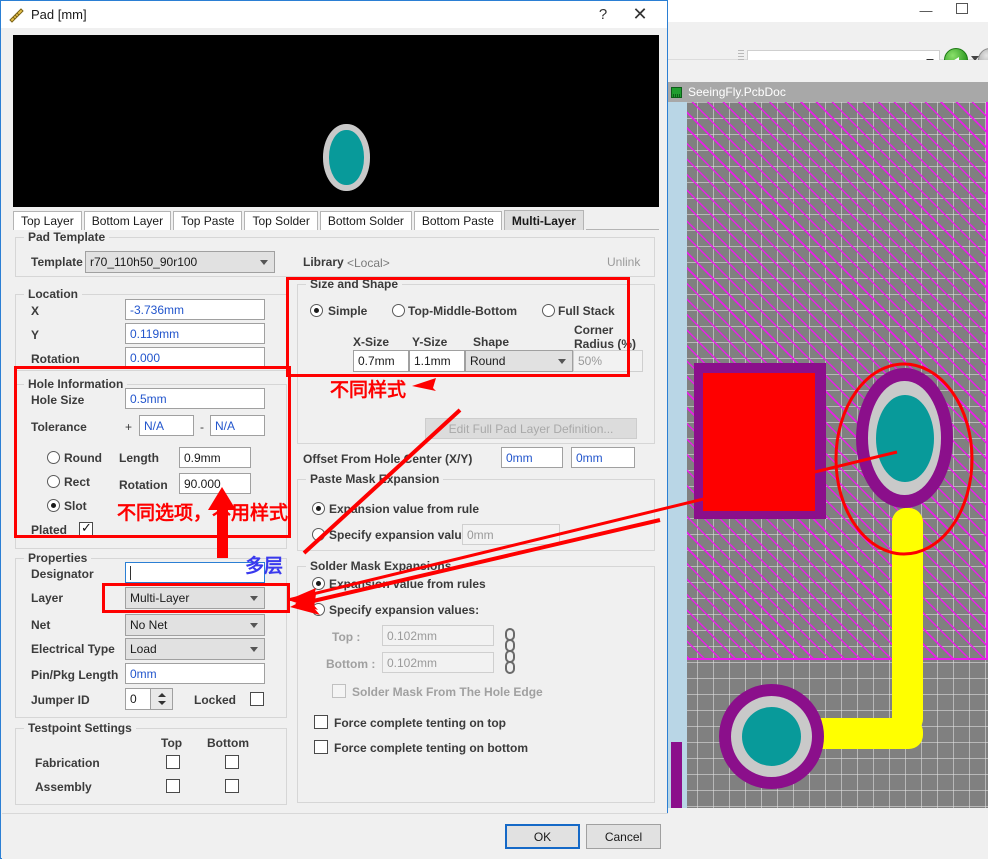 This screenshot has width=988, height=859. Describe the element at coordinates (143, 673) in the screenshot. I see `pin-pkg-length-value: 0mm` at that location.